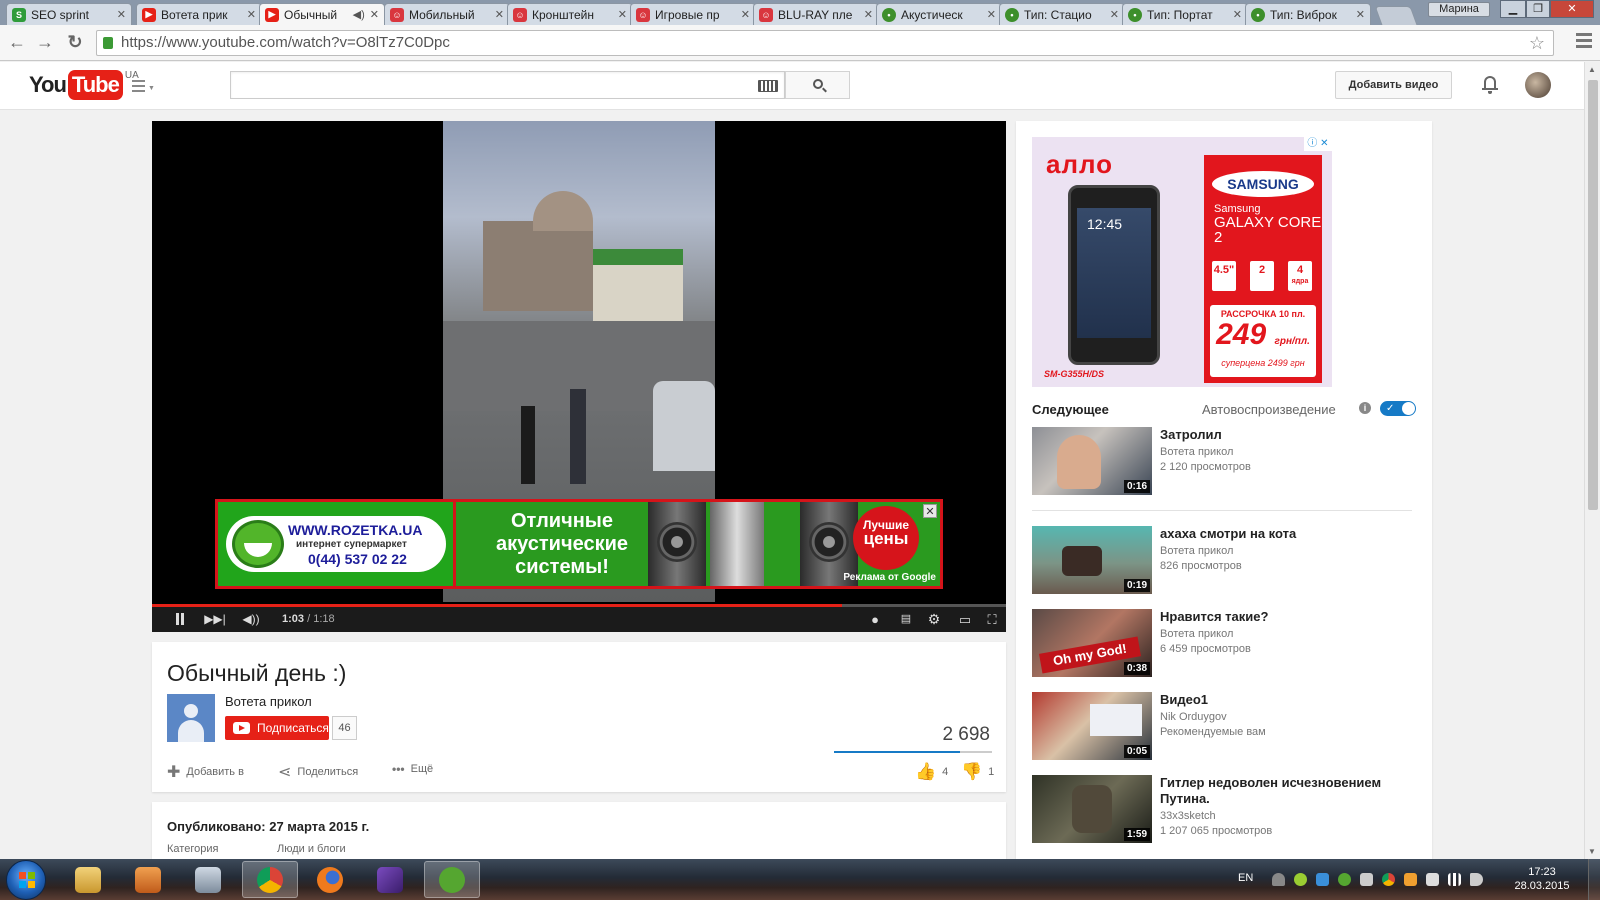  I want to click on subscribe-button: Подписаться, so click(277, 728).